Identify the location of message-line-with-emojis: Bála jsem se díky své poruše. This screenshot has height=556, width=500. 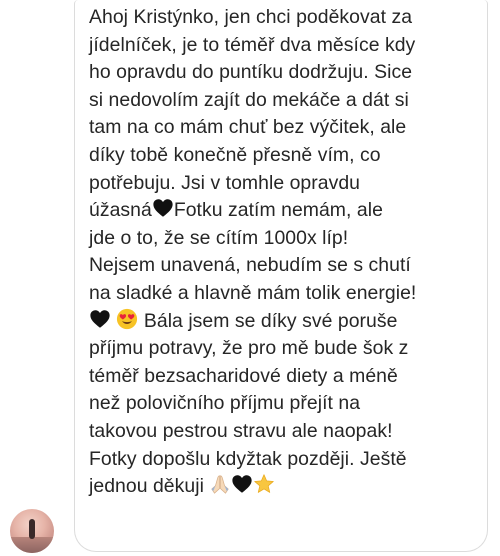
(281, 322).